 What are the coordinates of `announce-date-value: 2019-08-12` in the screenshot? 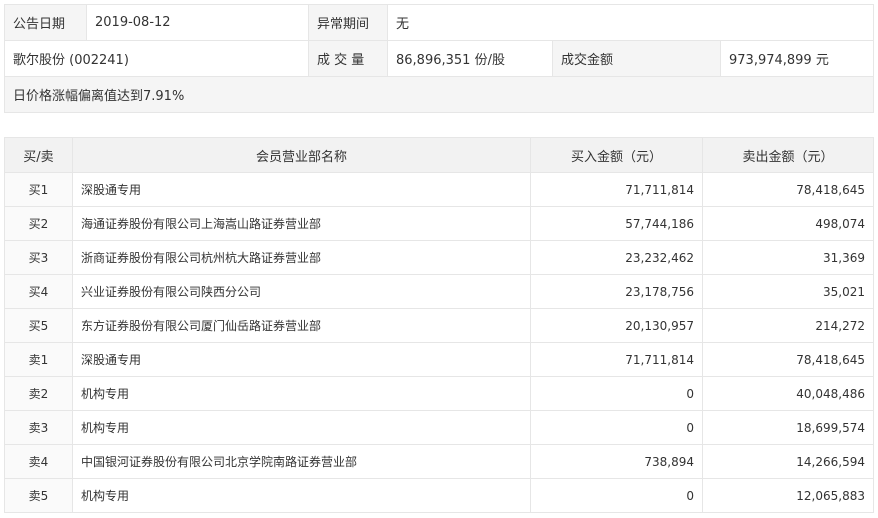 It's located at (197, 22).